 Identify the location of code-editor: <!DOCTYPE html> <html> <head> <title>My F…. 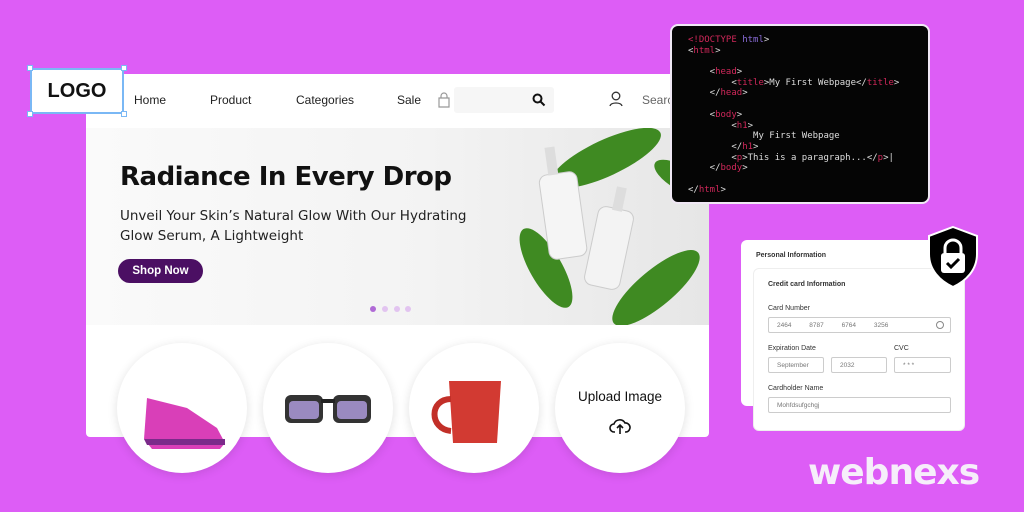
(800, 114).